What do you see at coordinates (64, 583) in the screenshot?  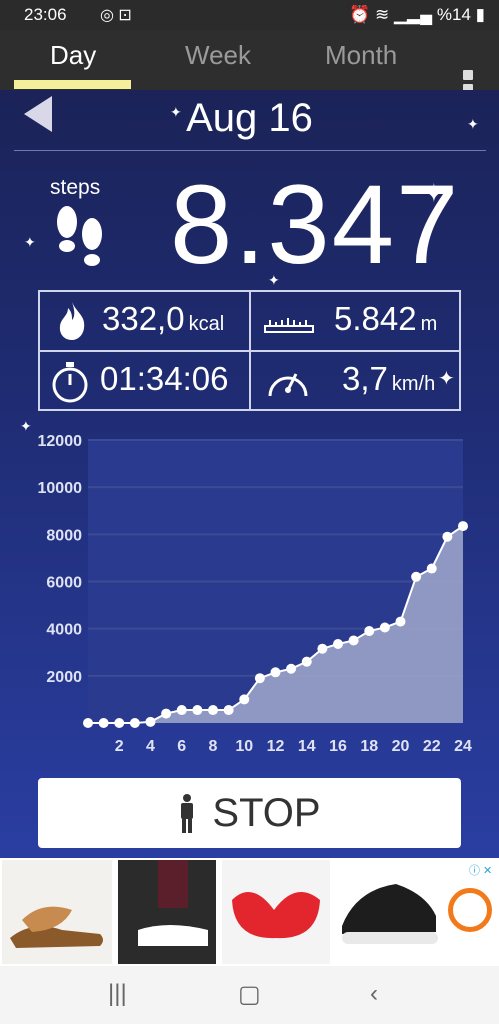 I see `chart-y-tick-label: 6000` at bounding box center [64, 583].